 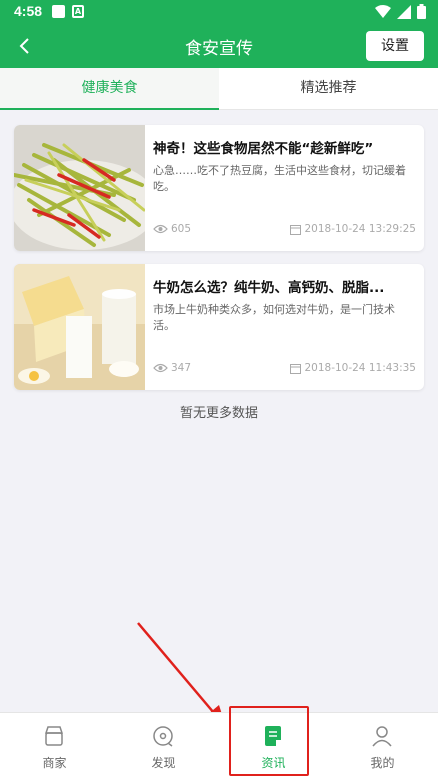 I want to click on tab-healthy-food: 健康美食, so click(x=109, y=89).